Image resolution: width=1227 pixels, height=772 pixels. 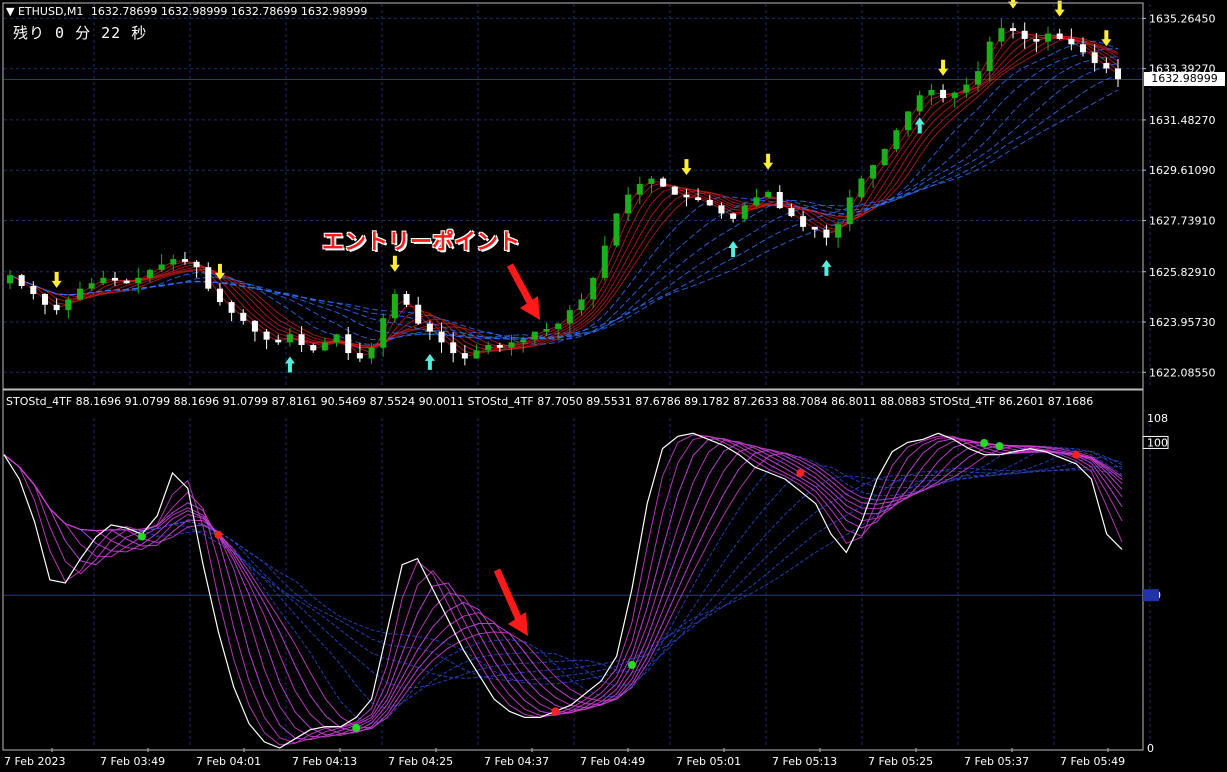 I want to click on countdown-timer: 残り 0 分 22 秒, so click(x=80, y=33).